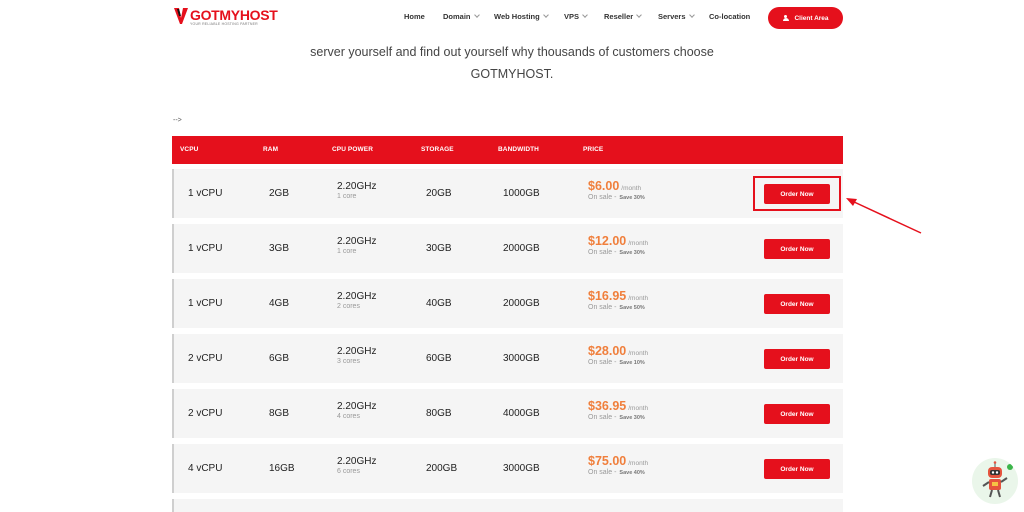 This screenshot has height=512, width=1024. I want to click on vcpu-value: 4 vCPU, so click(205, 468).